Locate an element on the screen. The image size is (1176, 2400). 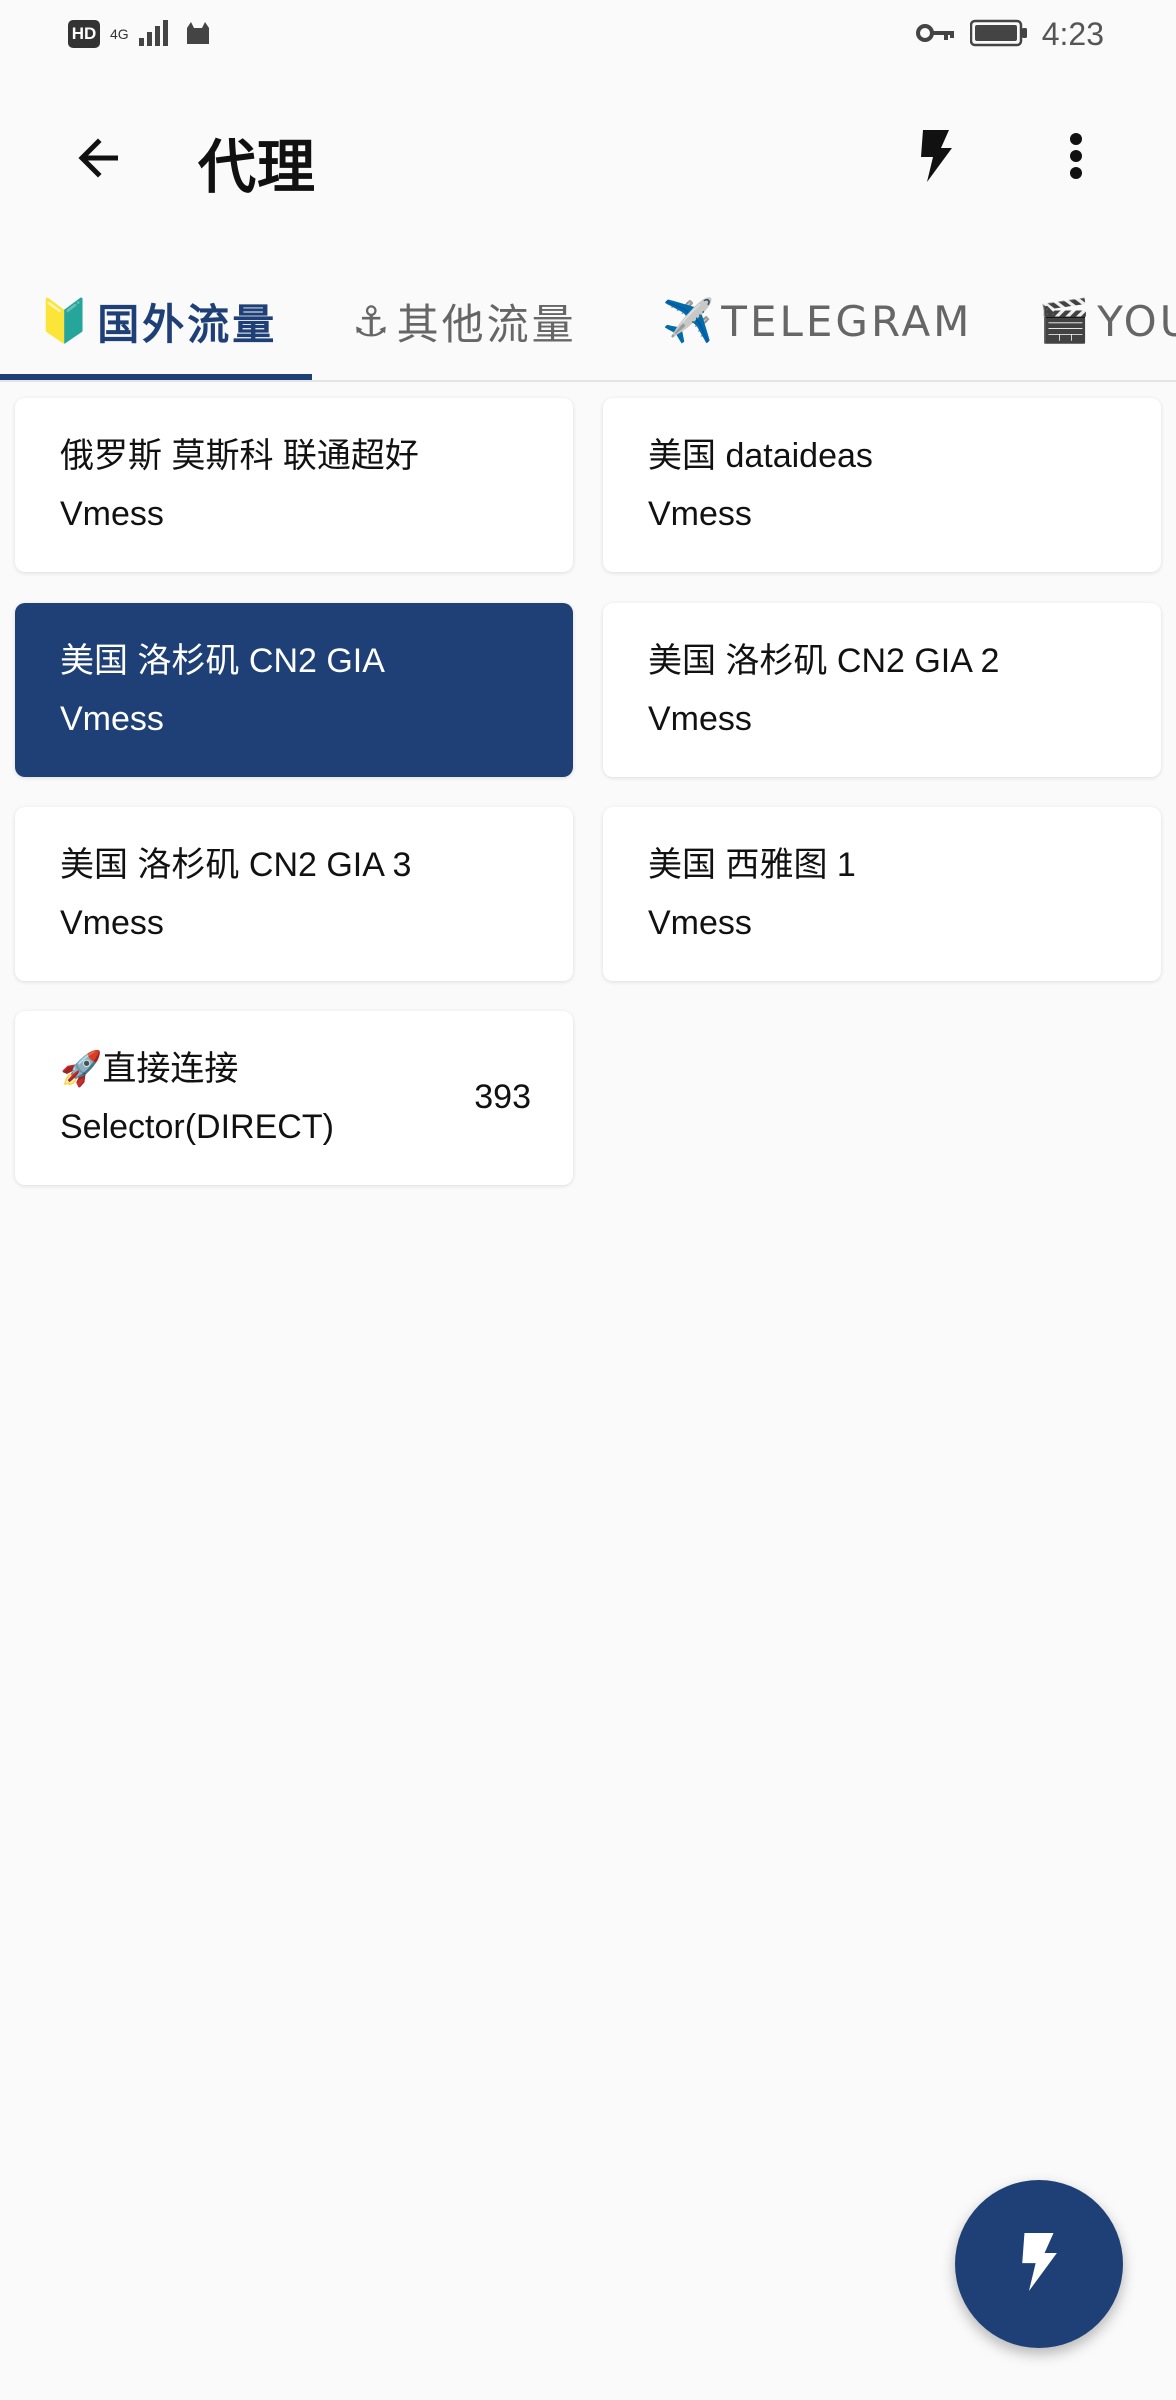
proxy-card-selected: 美国 洛杉矶 CN2 GIA Vmess is located at coordinates (294, 690).